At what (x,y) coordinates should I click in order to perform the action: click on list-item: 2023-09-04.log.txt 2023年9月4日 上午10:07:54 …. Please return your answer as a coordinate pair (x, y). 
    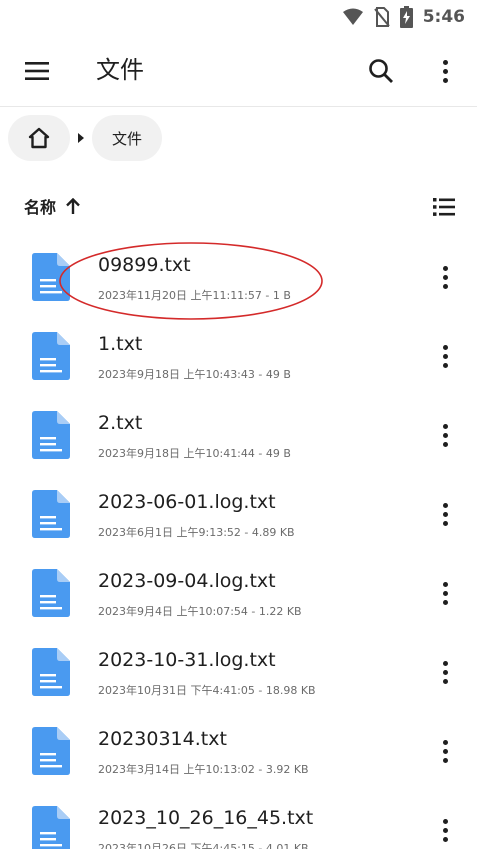
    Looking at the image, I should click on (238, 593).